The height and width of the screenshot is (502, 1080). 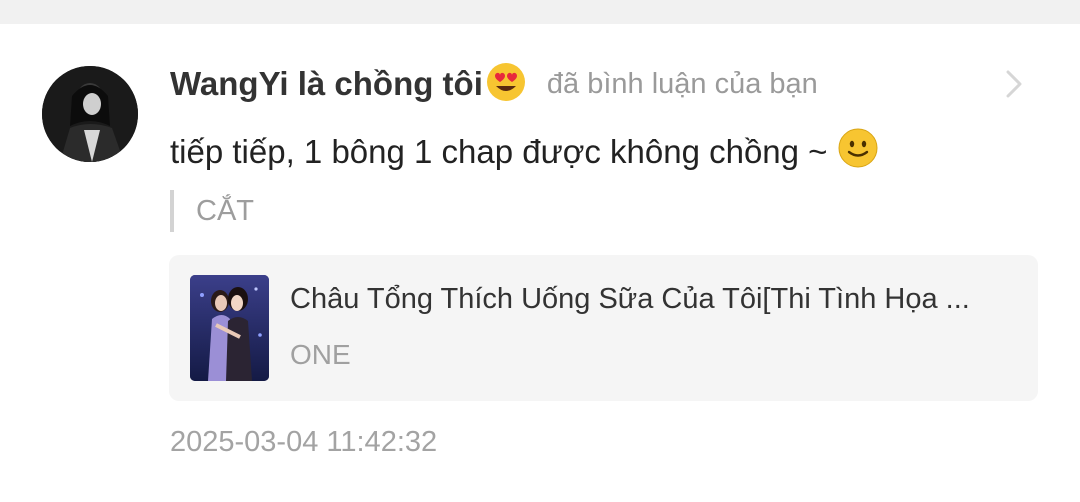 What do you see at coordinates (1014, 86) in the screenshot?
I see `chevron-right-icon` at bounding box center [1014, 86].